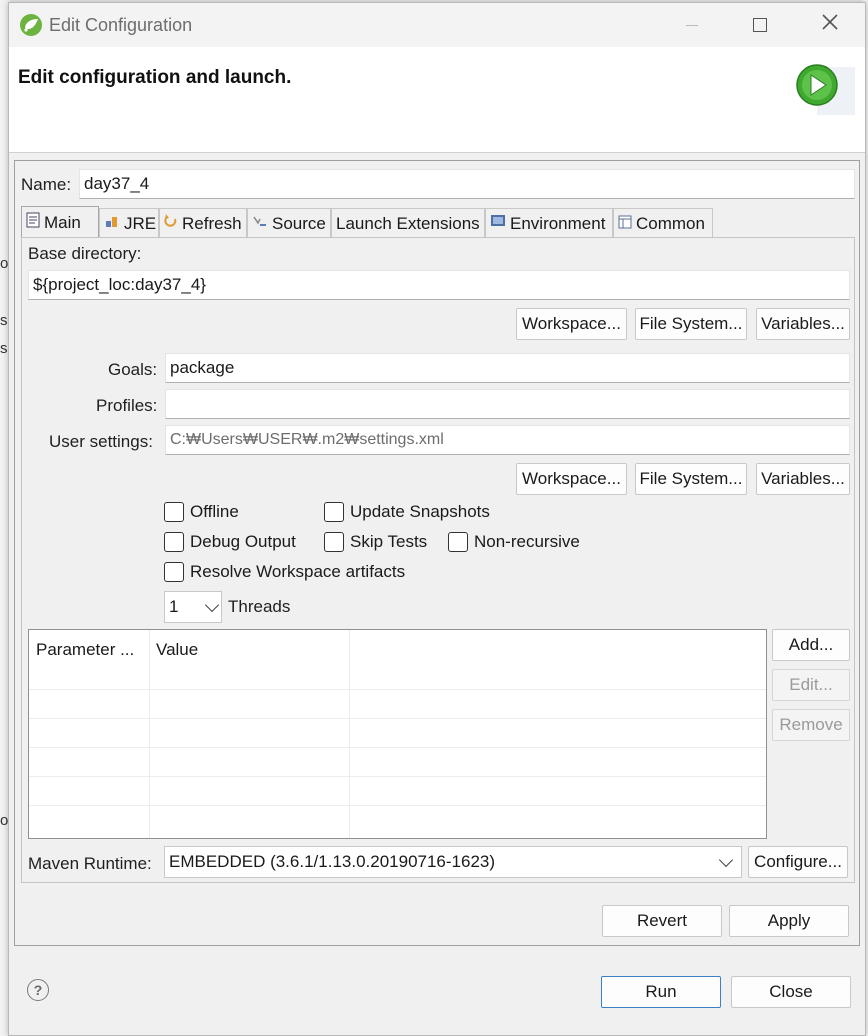 This screenshot has height=1036, width=868. What do you see at coordinates (173, 223) in the screenshot?
I see `refresh-icon` at bounding box center [173, 223].